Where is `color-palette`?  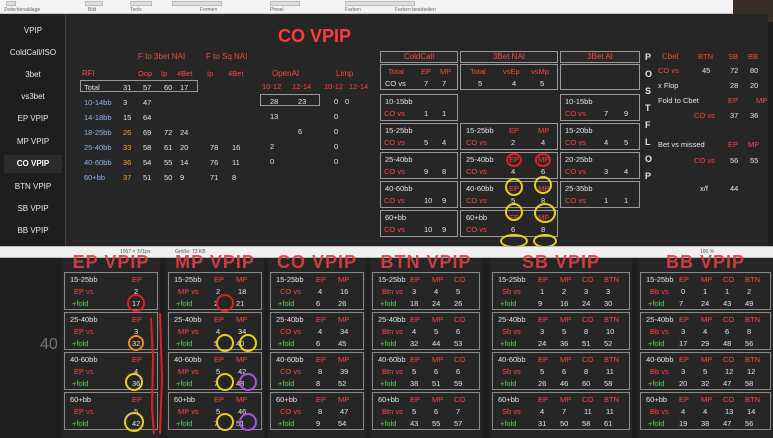
color-palette is located at coordinates (380, 3).